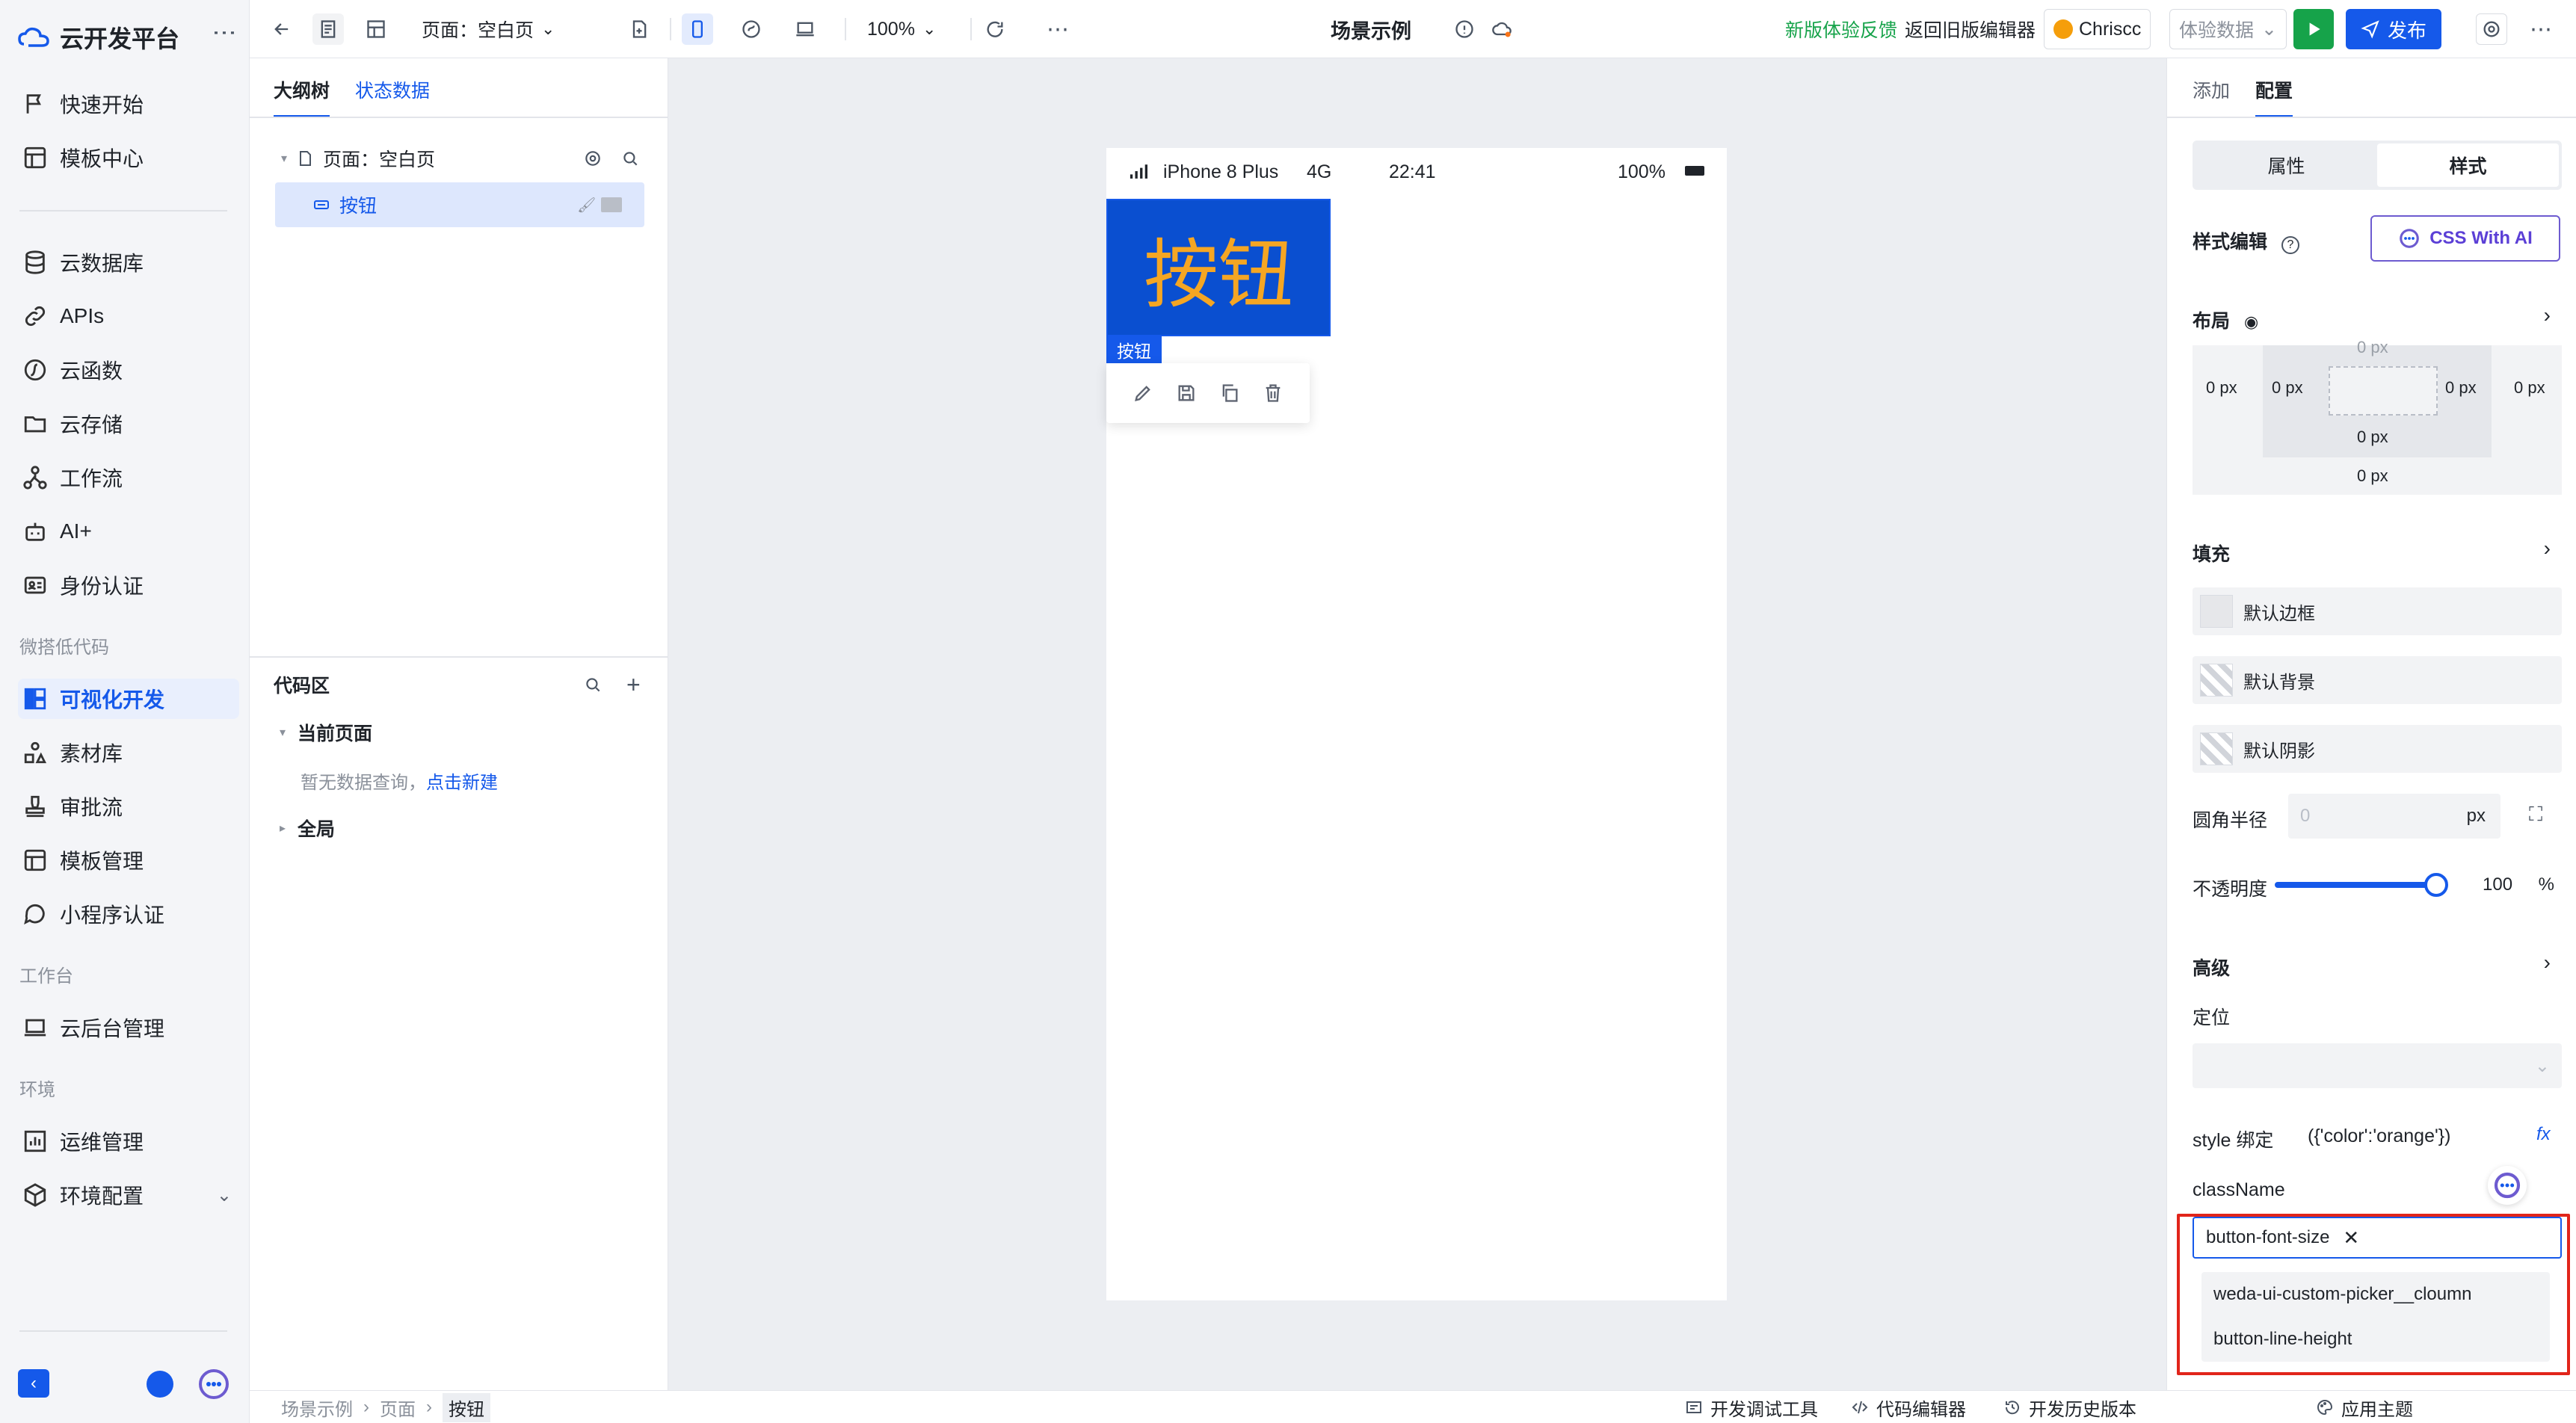  Describe the element at coordinates (2251, 321) in the screenshot. I see `eye-icon: ◉` at that location.